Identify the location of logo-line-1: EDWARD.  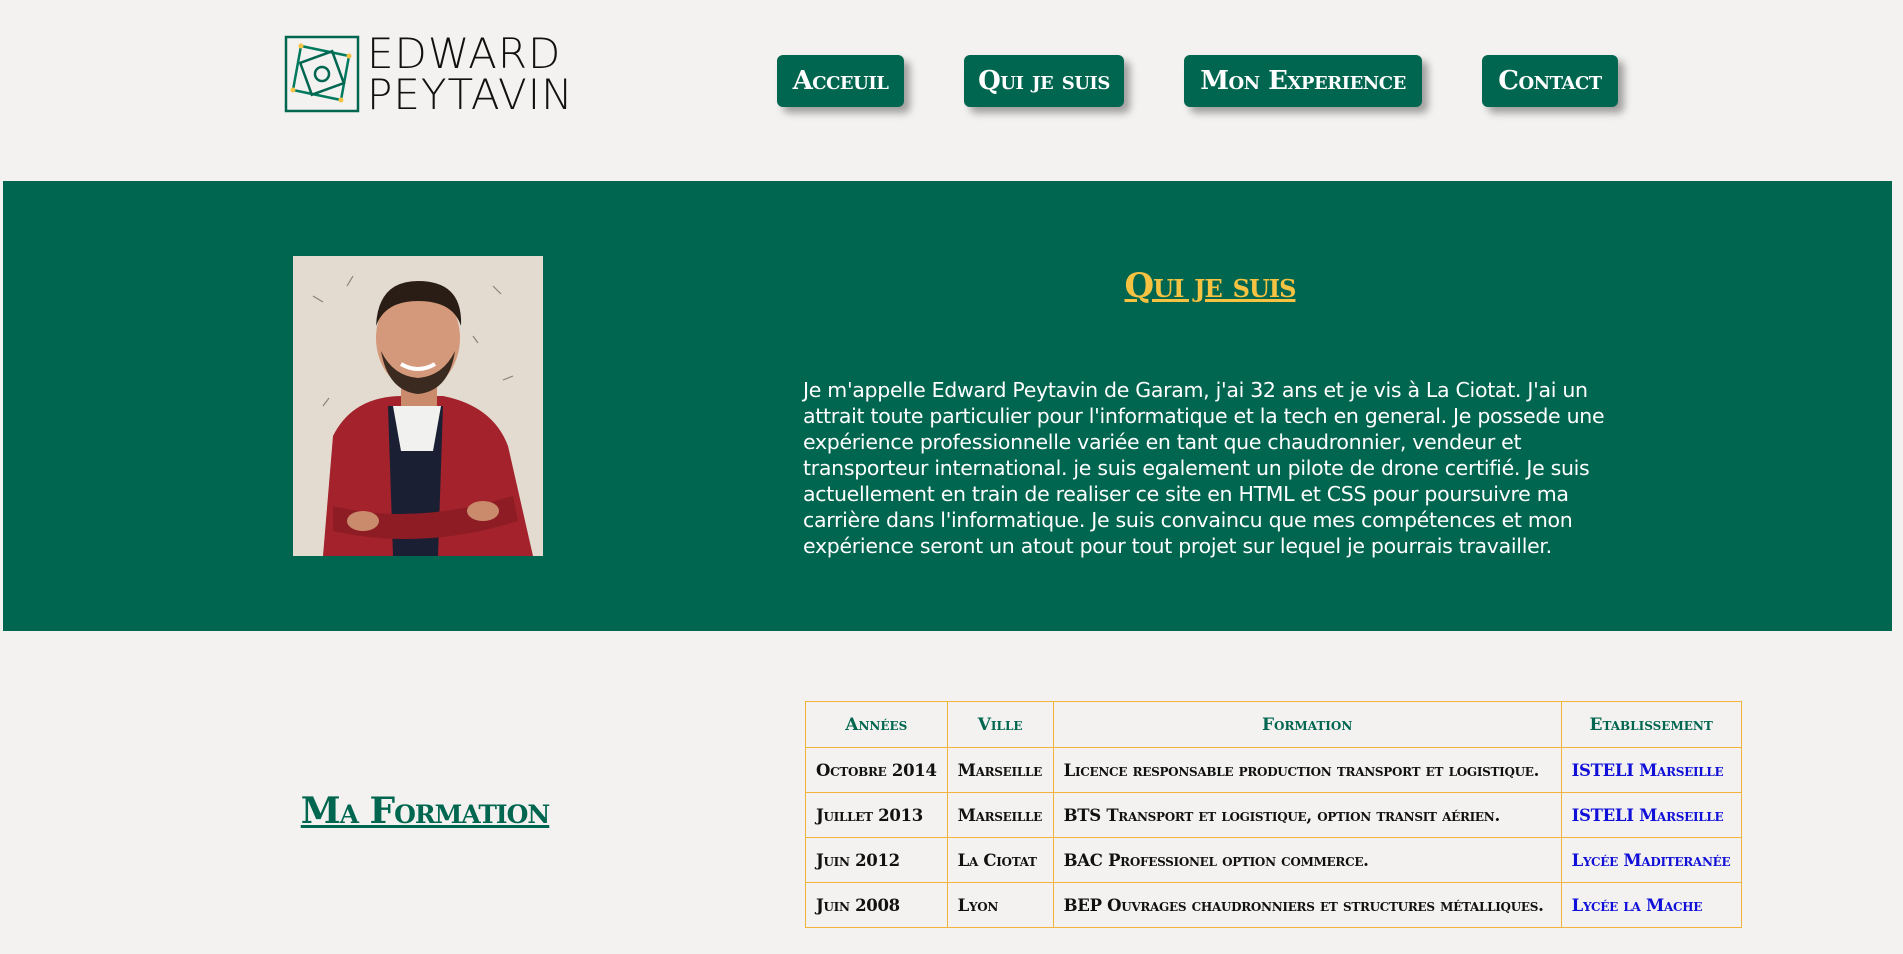
(464, 53).